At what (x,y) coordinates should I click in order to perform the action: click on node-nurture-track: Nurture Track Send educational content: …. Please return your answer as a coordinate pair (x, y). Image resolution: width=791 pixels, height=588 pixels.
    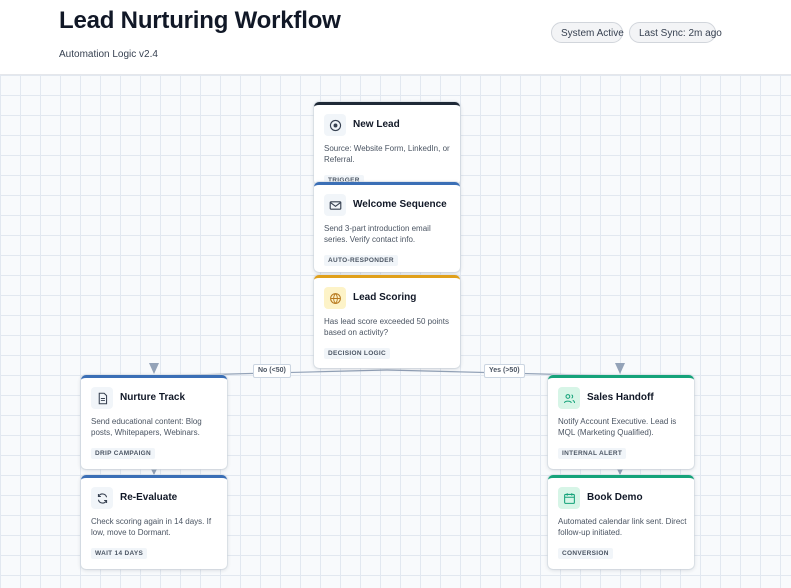
    Looking at the image, I should click on (154, 422).